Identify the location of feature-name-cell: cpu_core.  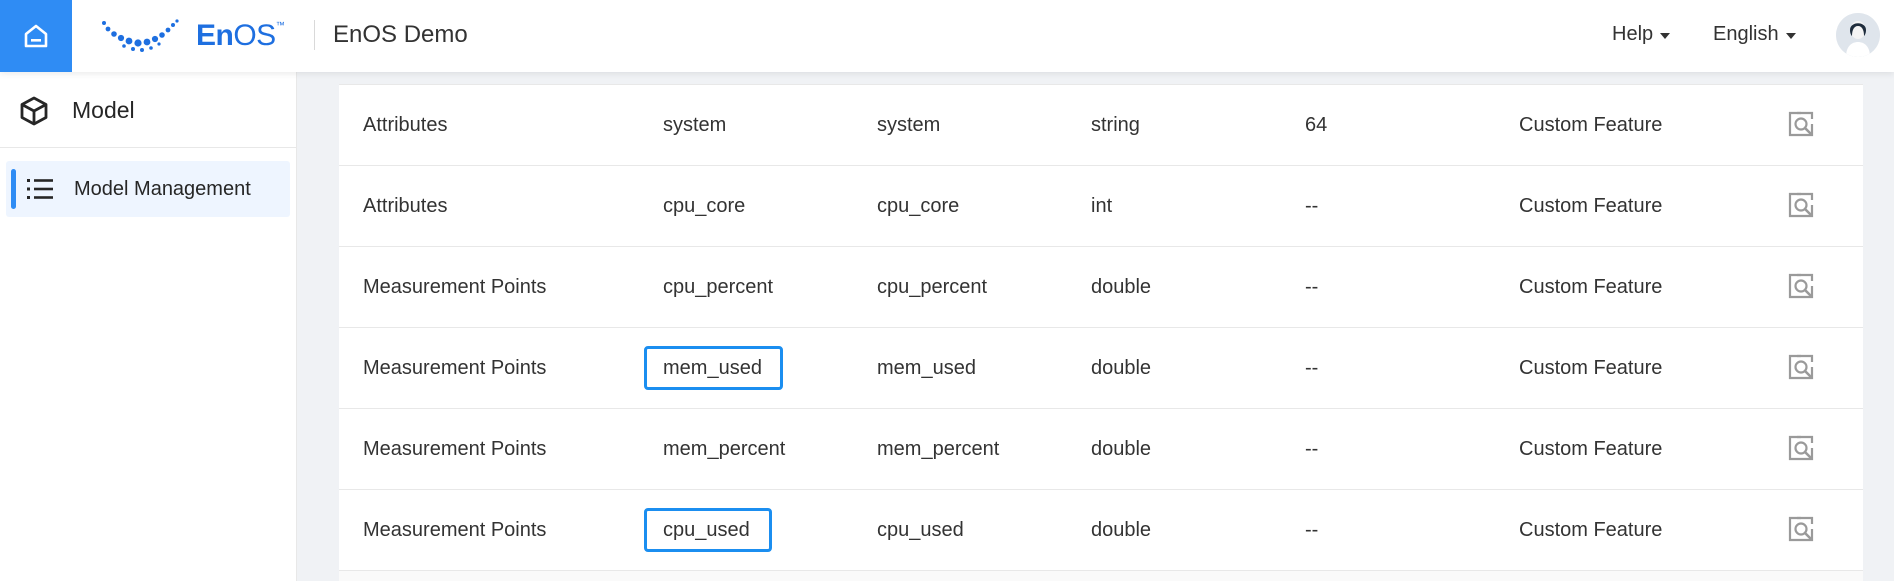
(918, 206).